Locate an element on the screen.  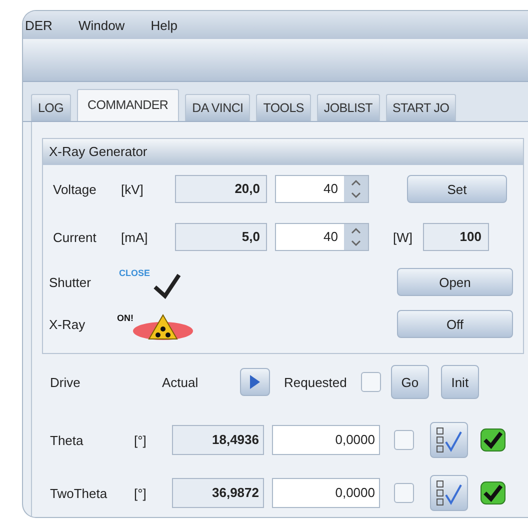
set-button: Set is located at coordinates (457, 189).